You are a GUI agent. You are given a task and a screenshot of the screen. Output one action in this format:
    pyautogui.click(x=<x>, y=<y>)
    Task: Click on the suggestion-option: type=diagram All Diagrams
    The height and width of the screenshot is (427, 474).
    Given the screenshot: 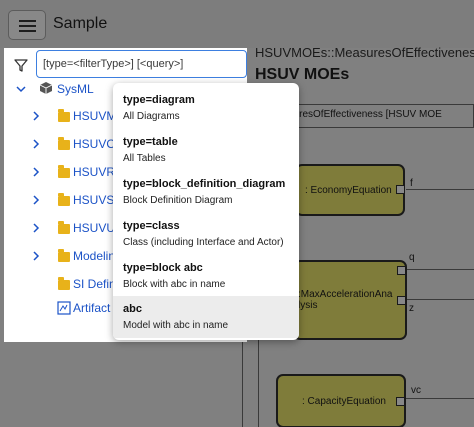 What is the action you would take?
    pyautogui.click(x=206, y=108)
    